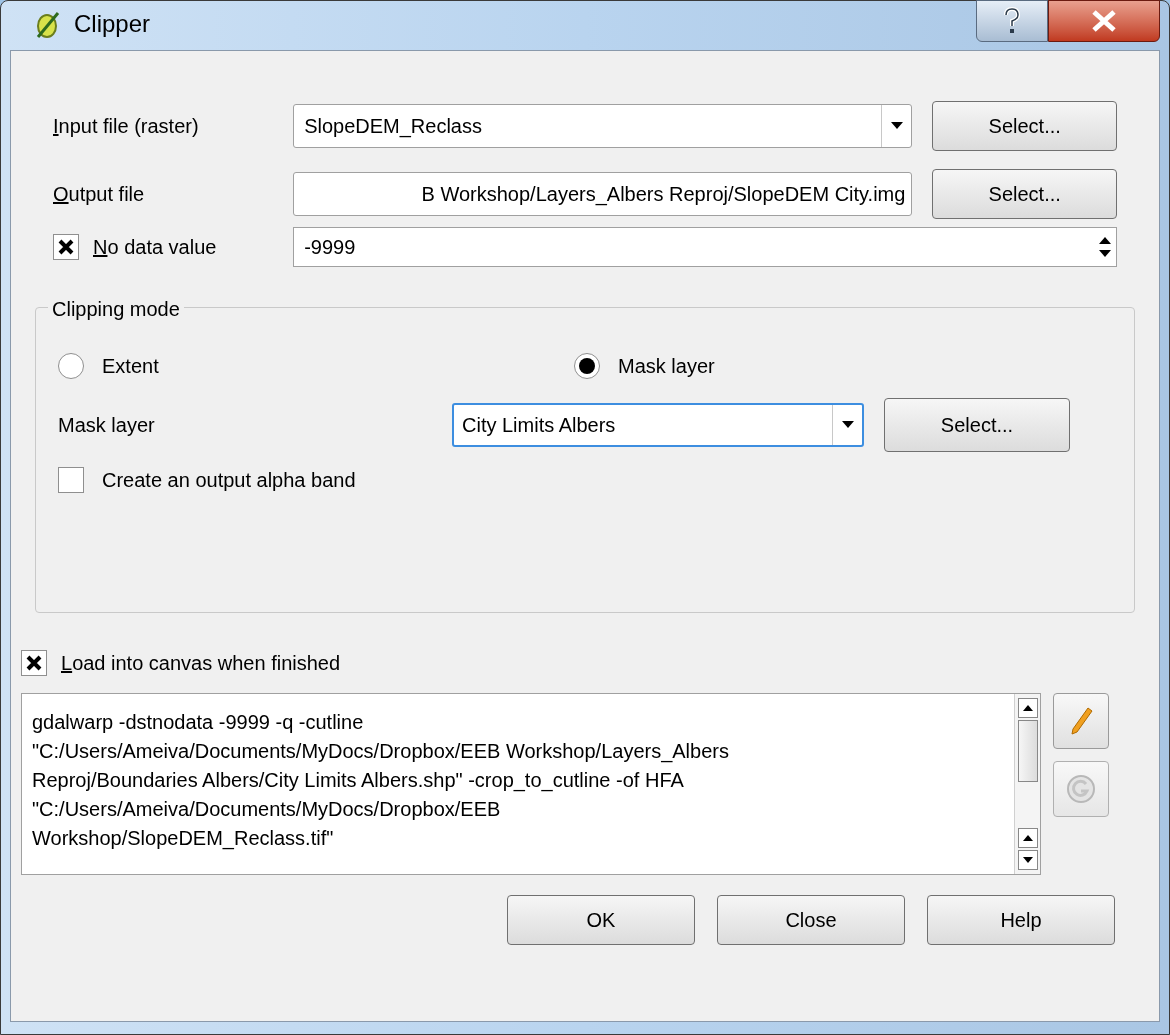 The image size is (1170, 1035). I want to click on no-data-checkbox, so click(66, 247).